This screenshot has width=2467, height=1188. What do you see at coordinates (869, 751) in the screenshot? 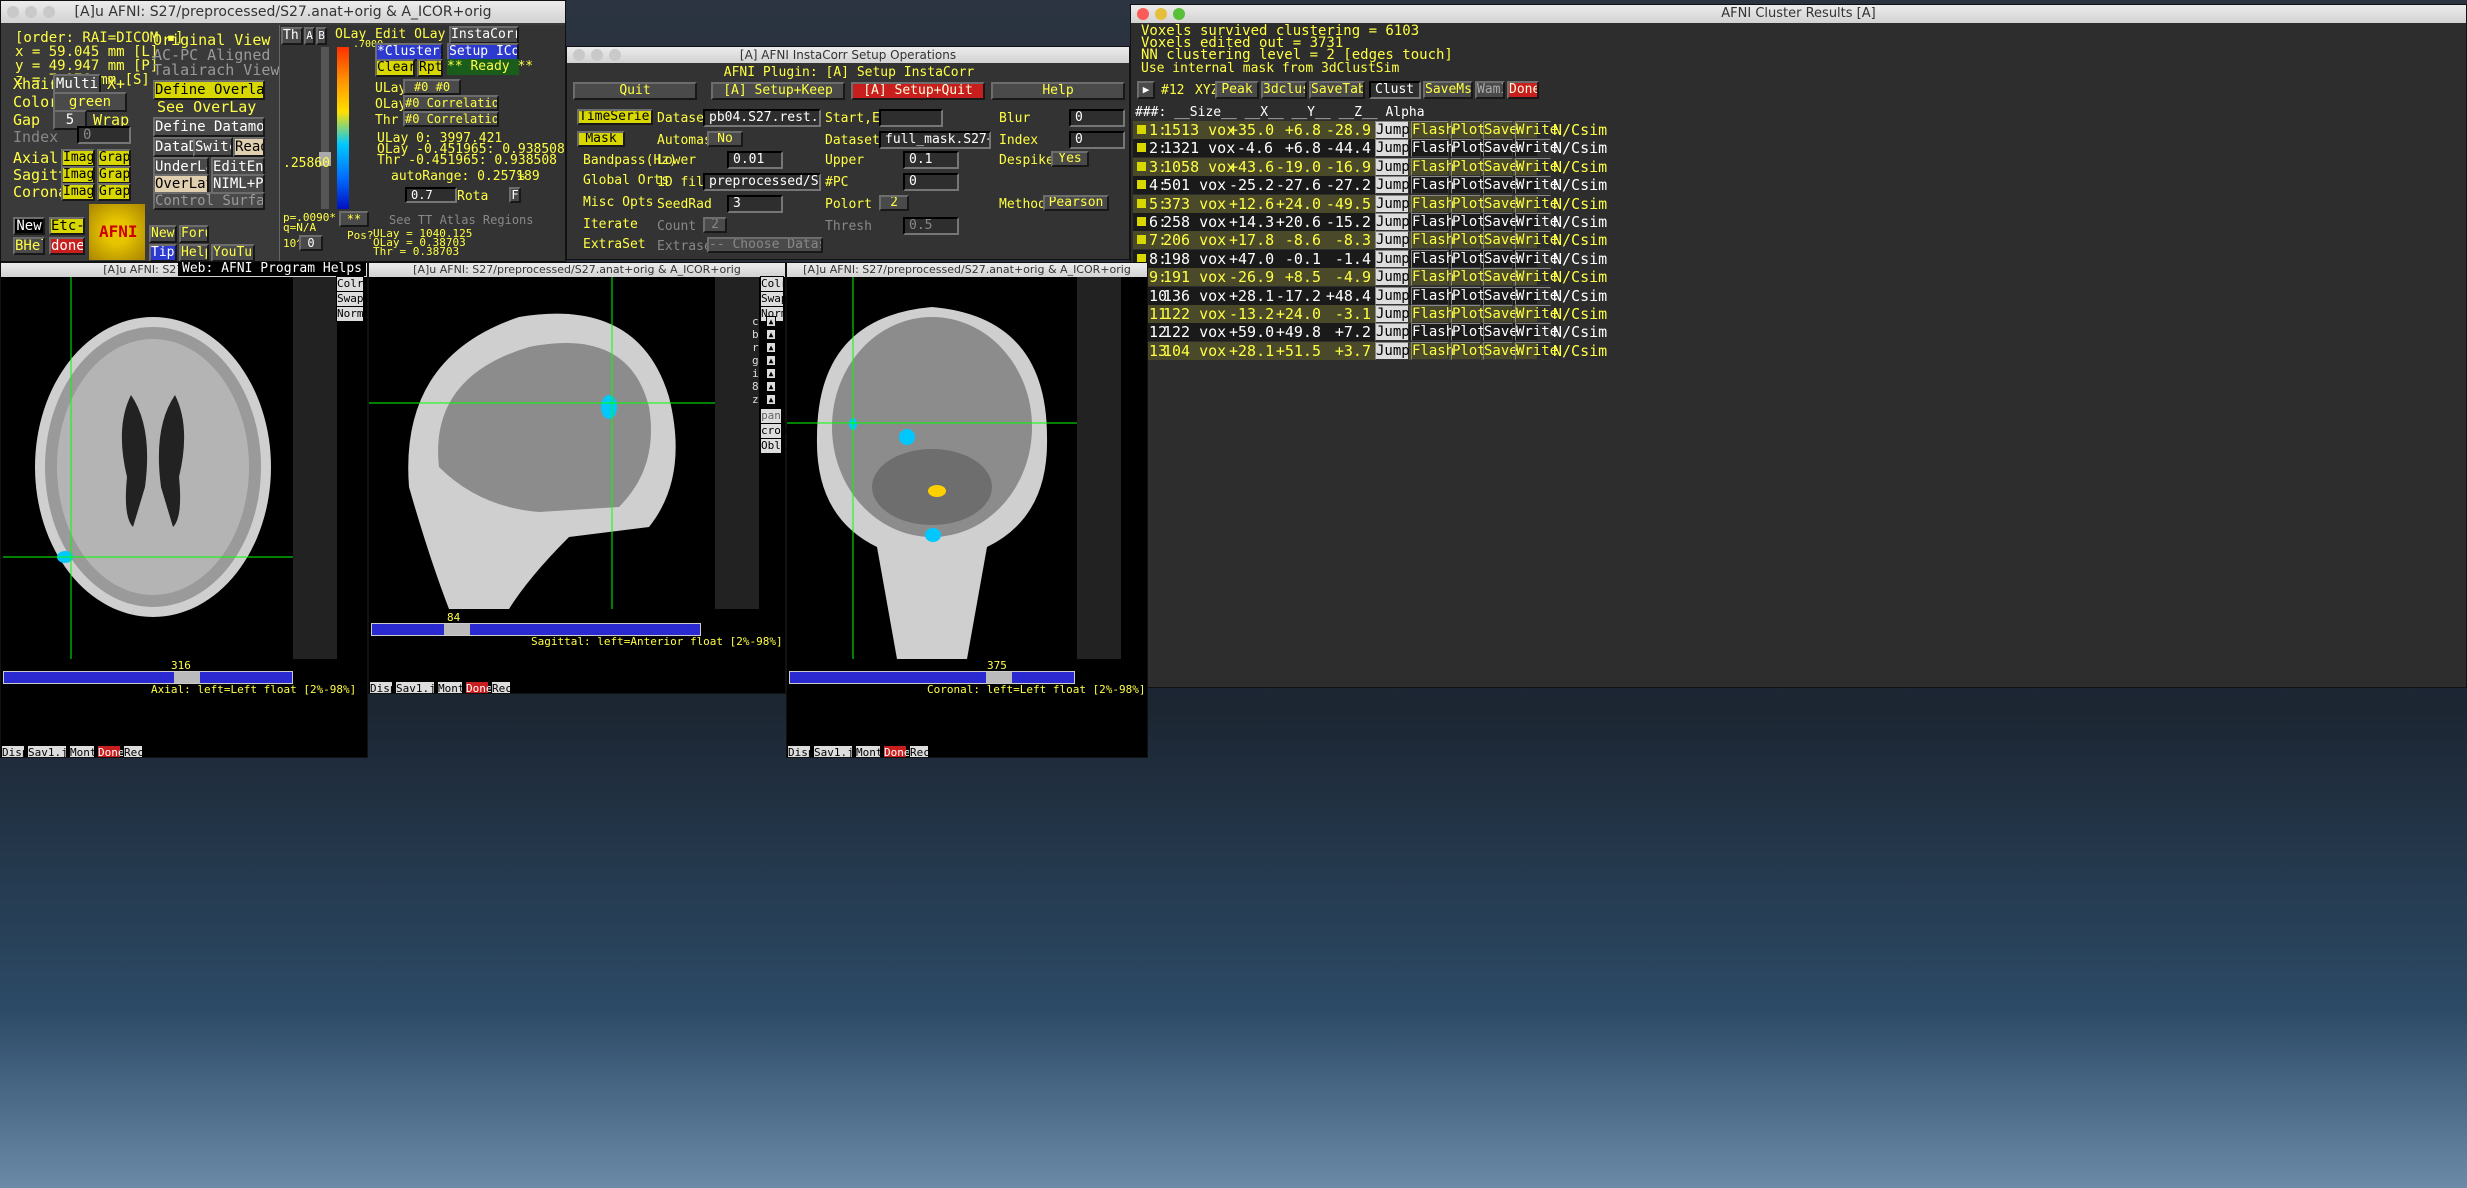
I see `mont-button: Mont` at bounding box center [869, 751].